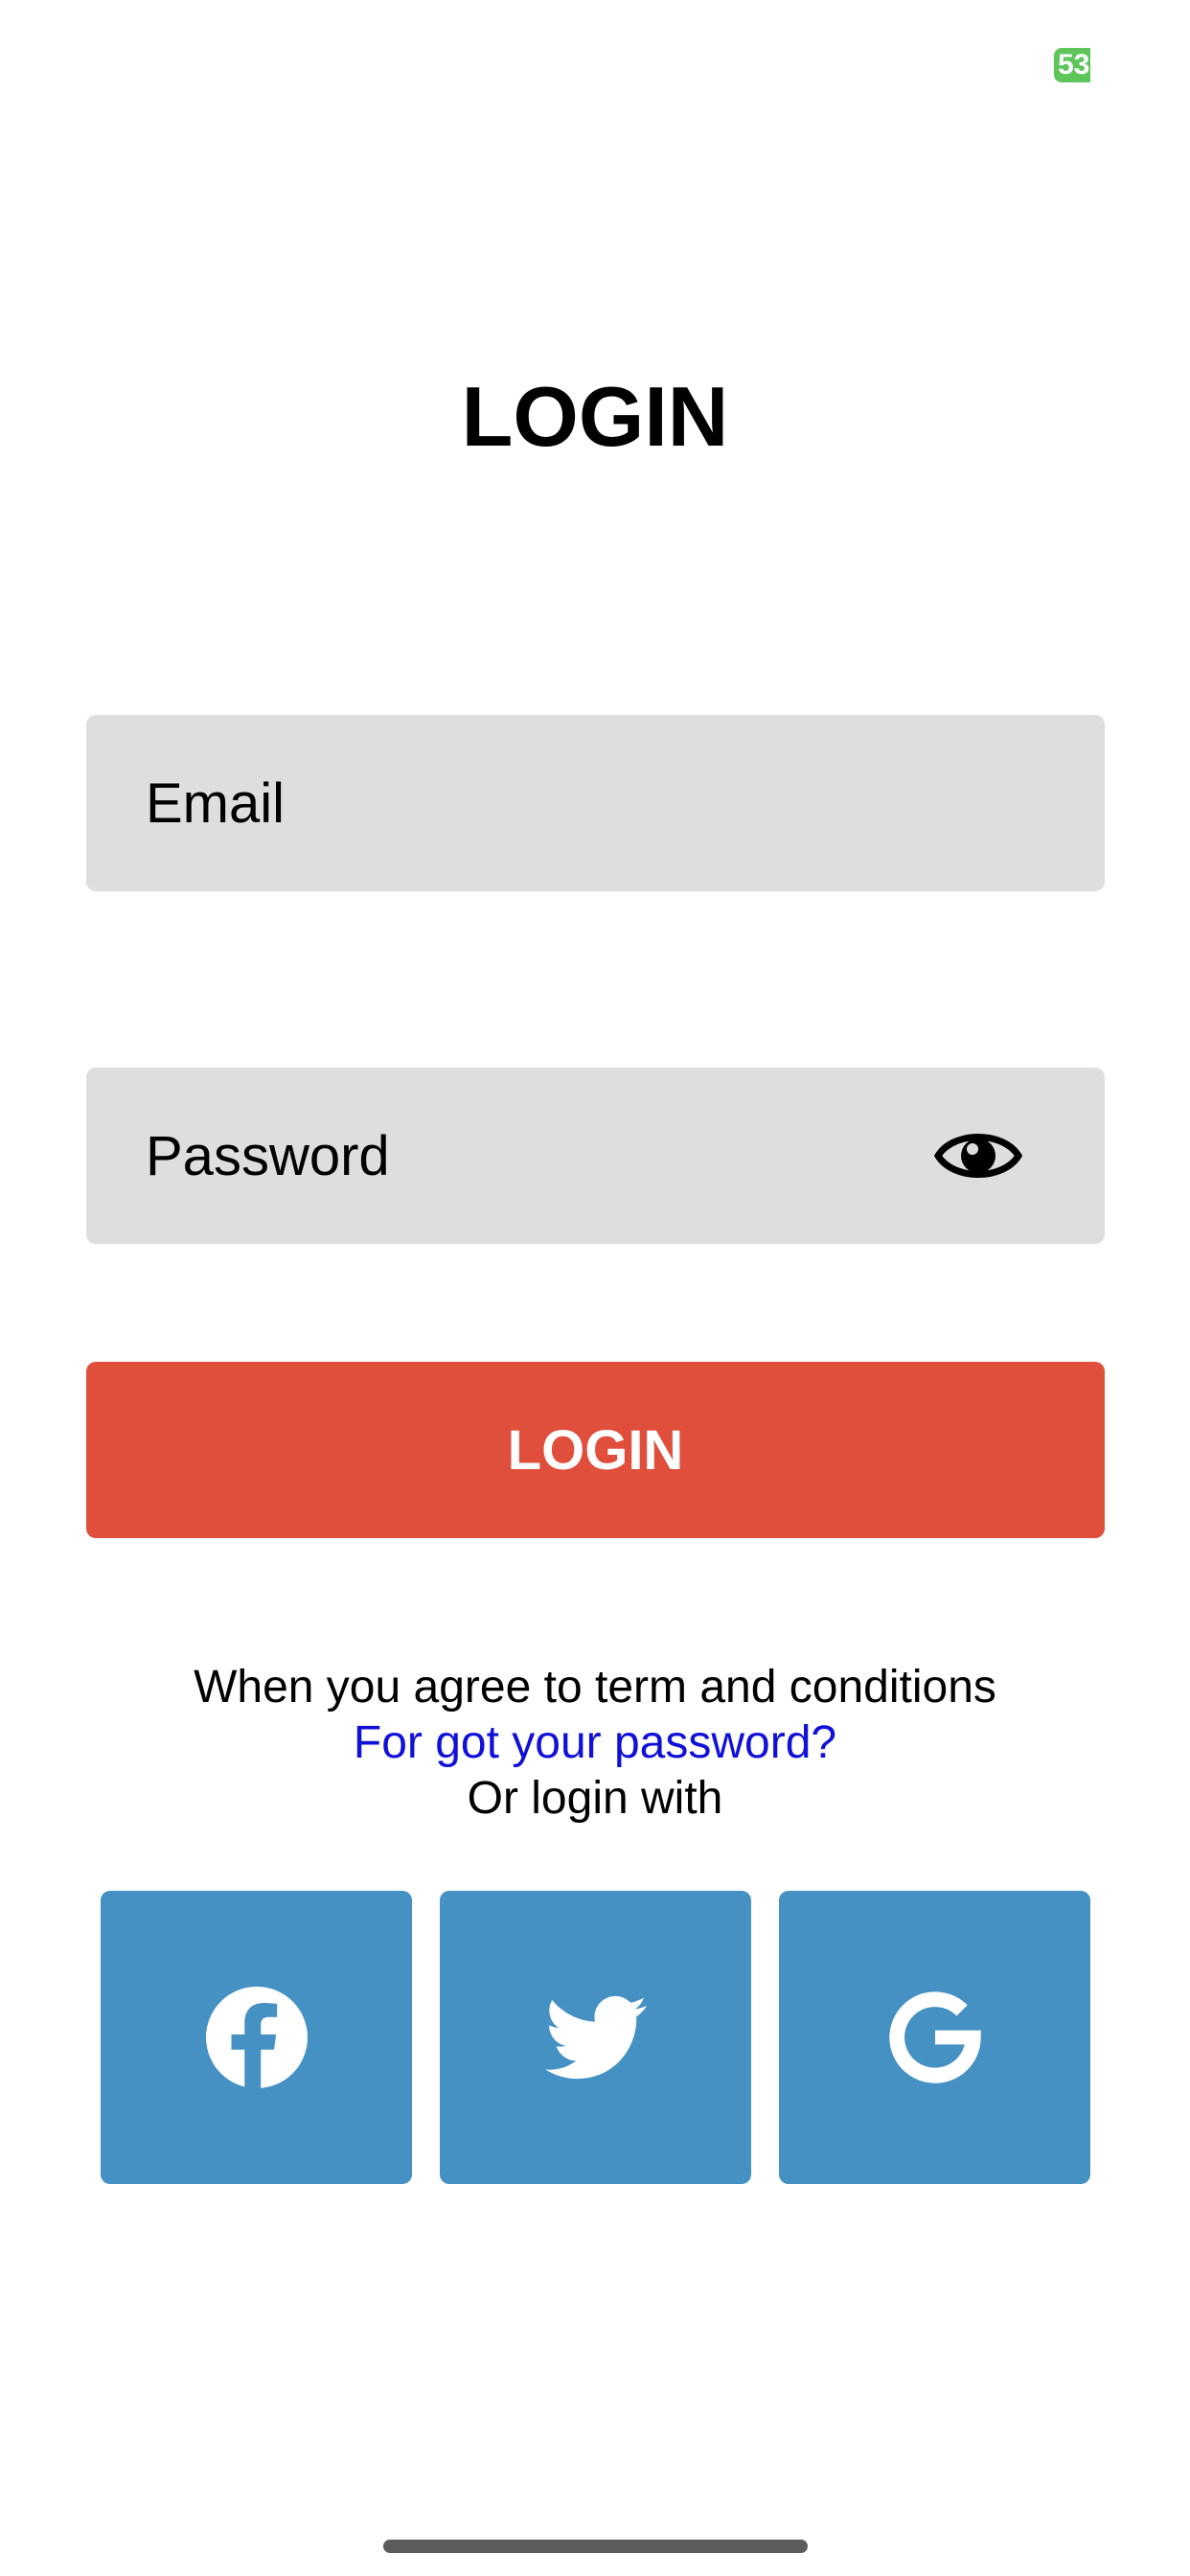 The width and height of the screenshot is (1190, 2576). Describe the element at coordinates (595, 416) in the screenshot. I see `page-title: LOGIN` at that location.